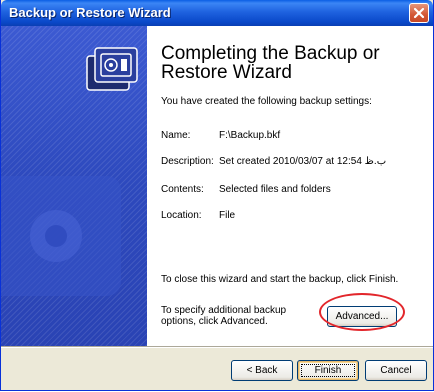  I want to click on name-label: Name:, so click(176, 135).